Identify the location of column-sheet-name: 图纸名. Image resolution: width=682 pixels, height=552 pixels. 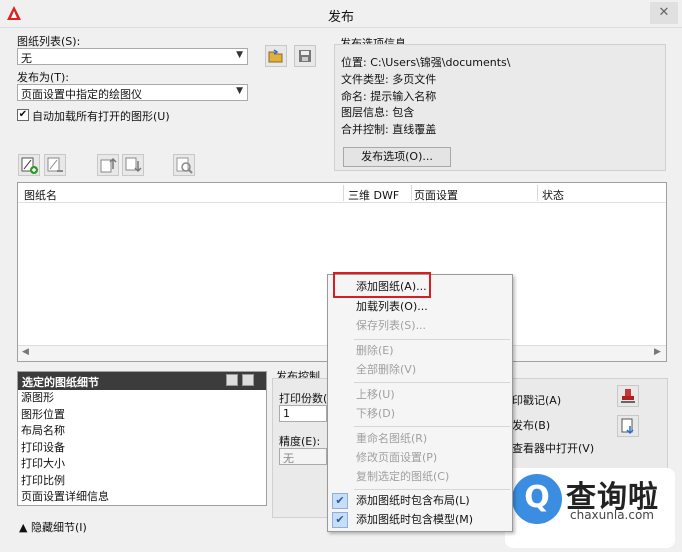
(40, 195).